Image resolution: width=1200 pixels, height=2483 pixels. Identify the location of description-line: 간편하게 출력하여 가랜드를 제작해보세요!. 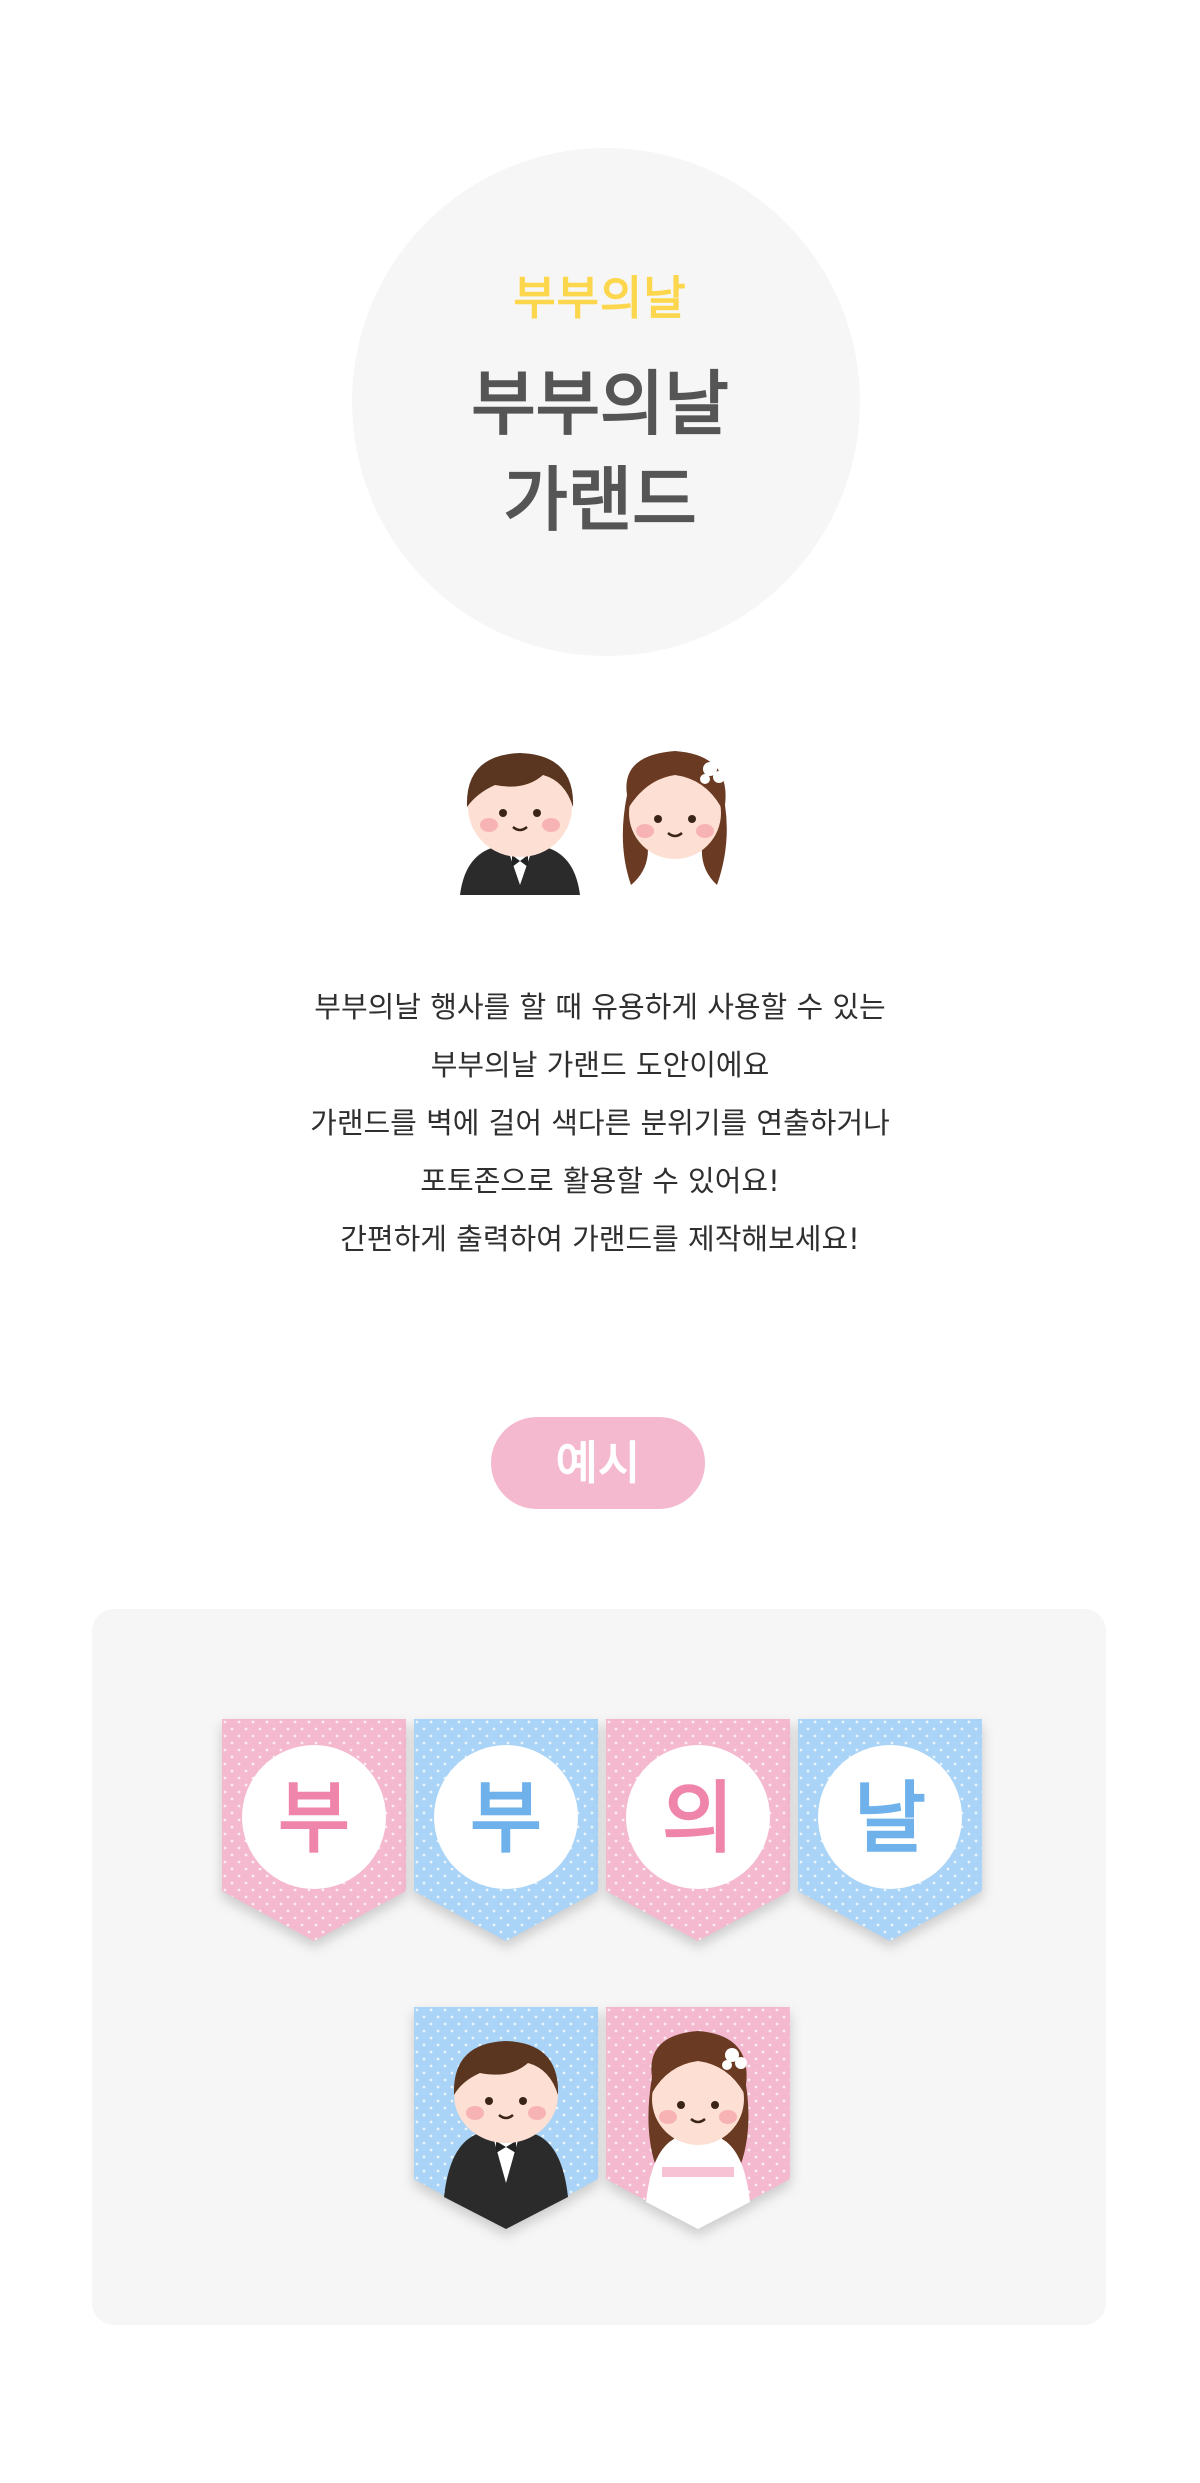
(600, 1239).